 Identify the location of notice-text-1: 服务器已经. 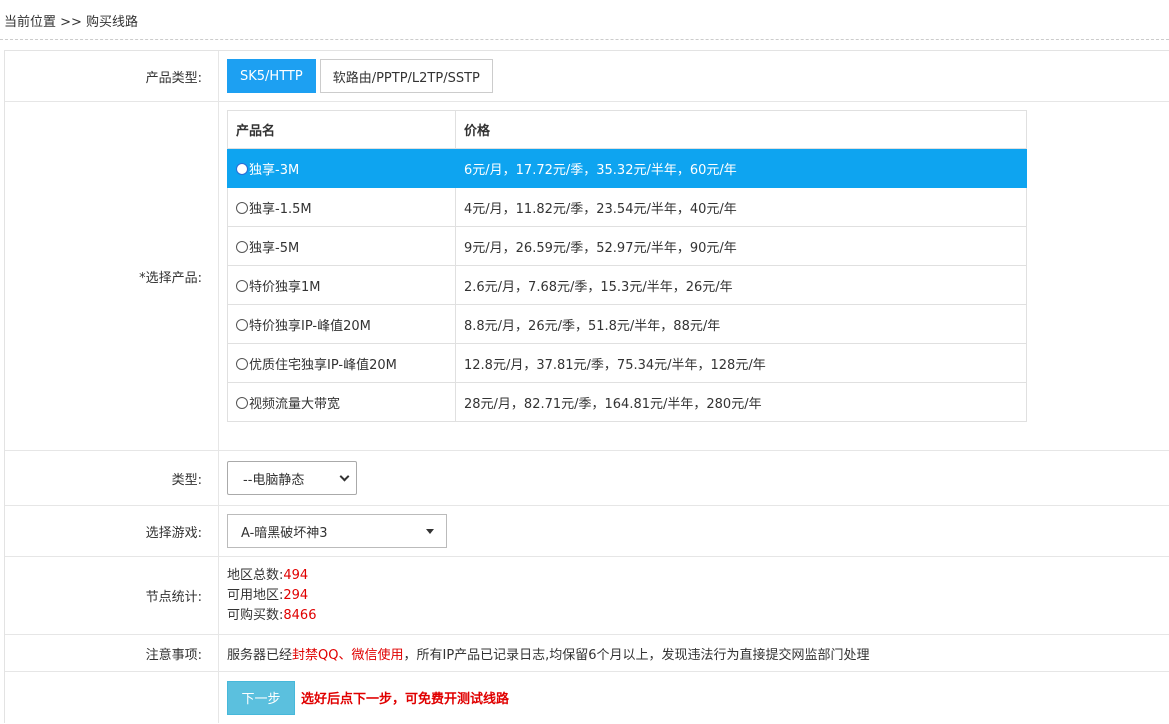
(260, 655).